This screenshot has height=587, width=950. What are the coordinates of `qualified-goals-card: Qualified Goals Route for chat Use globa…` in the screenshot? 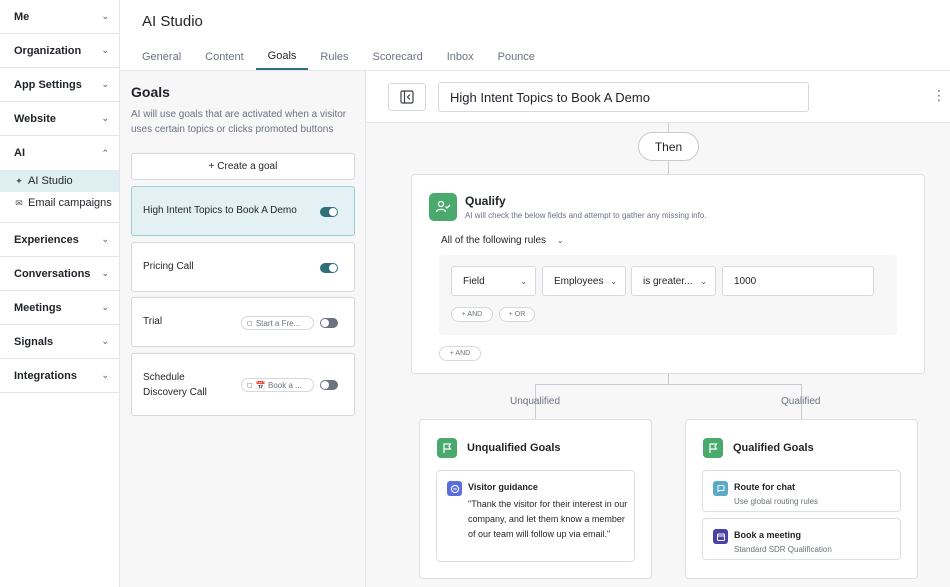 It's located at (801, 499).